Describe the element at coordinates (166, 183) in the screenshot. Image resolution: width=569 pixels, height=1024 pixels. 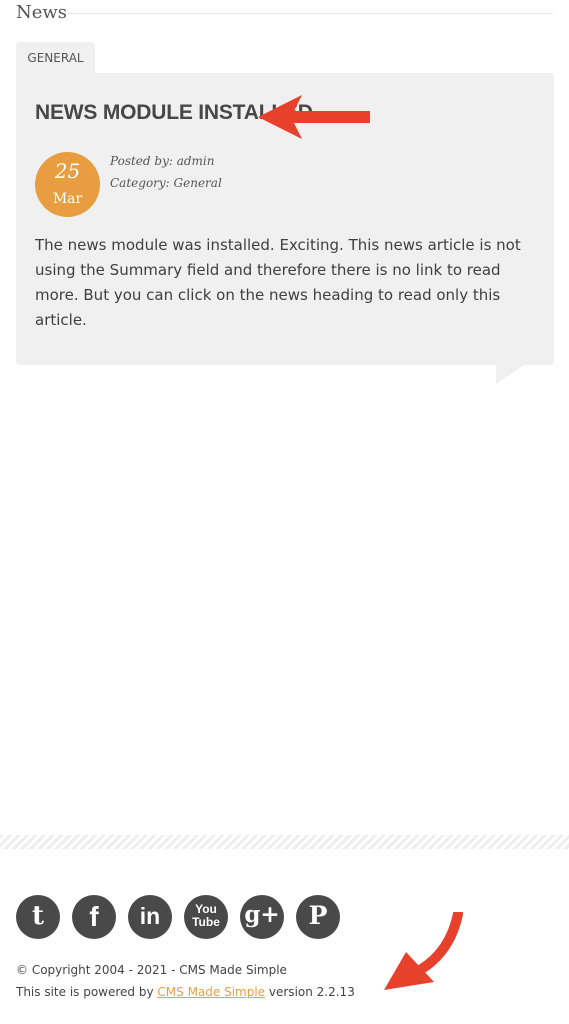
I see `article-category: Category: General` at that location.